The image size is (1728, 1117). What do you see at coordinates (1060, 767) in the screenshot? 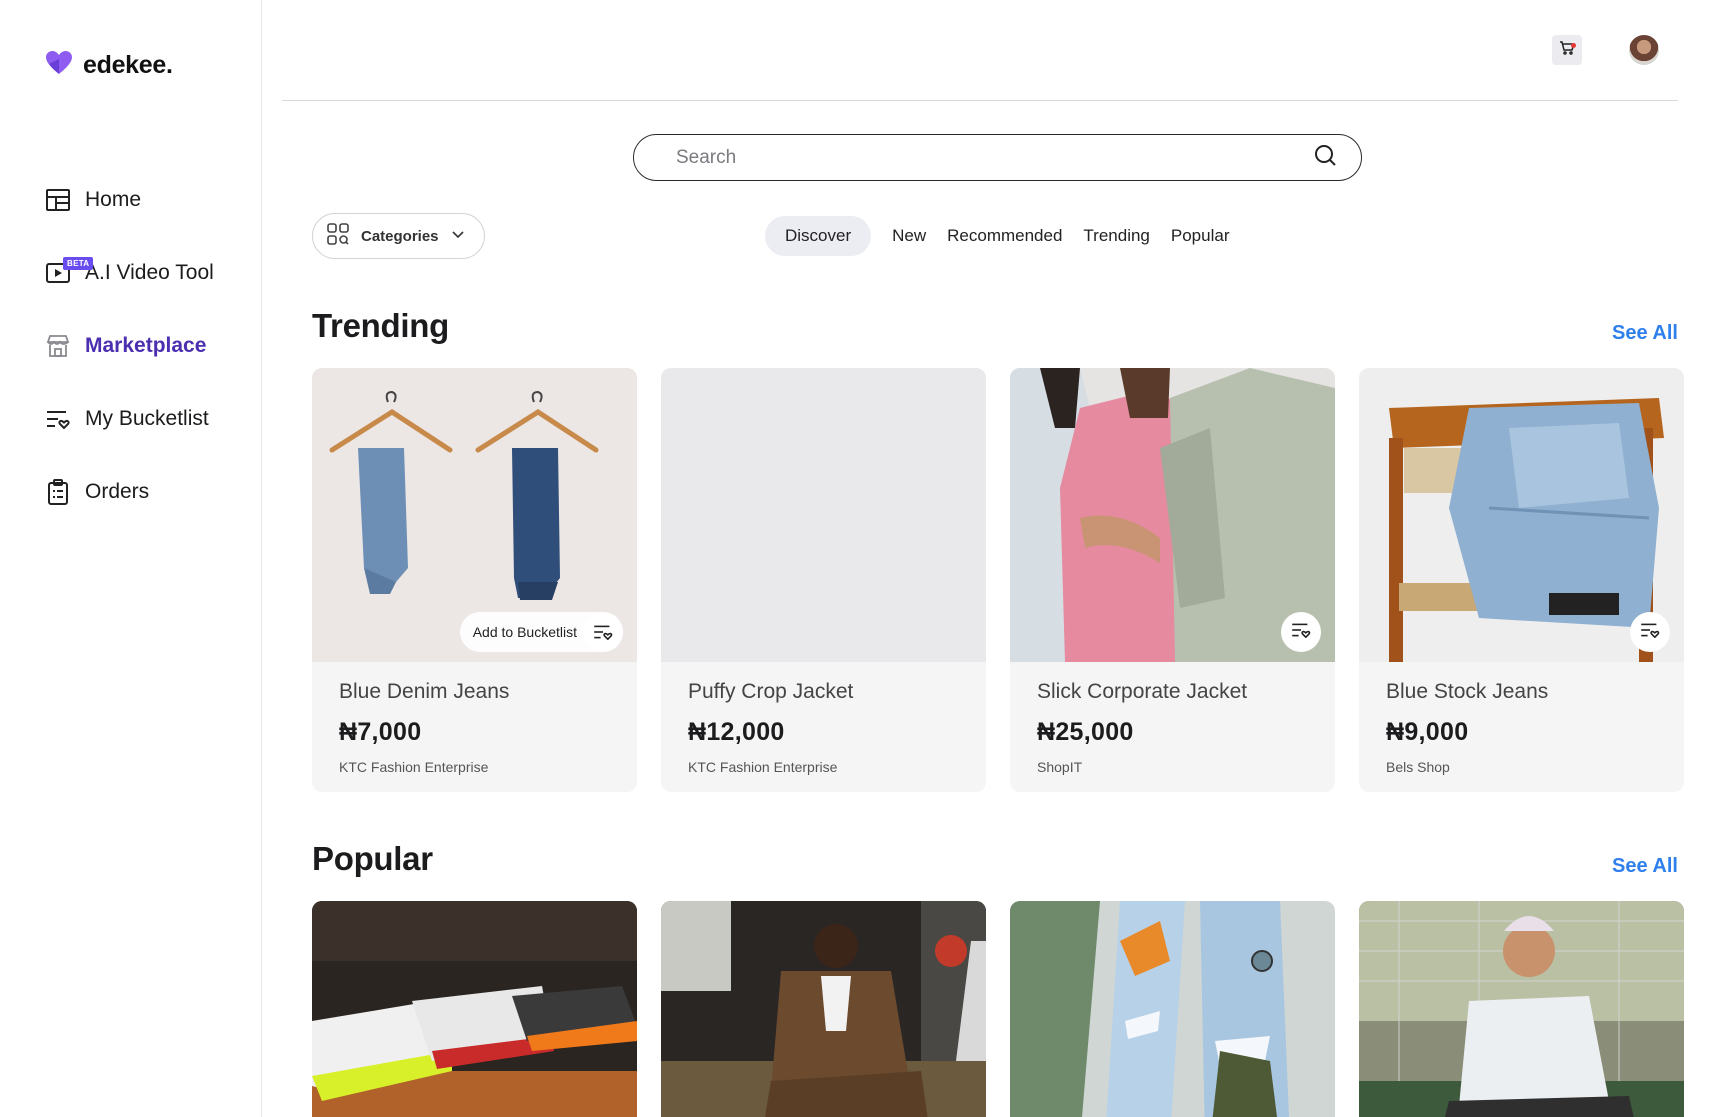
I see `product-seller: ShopIT` at bounding box center [1060, 767].